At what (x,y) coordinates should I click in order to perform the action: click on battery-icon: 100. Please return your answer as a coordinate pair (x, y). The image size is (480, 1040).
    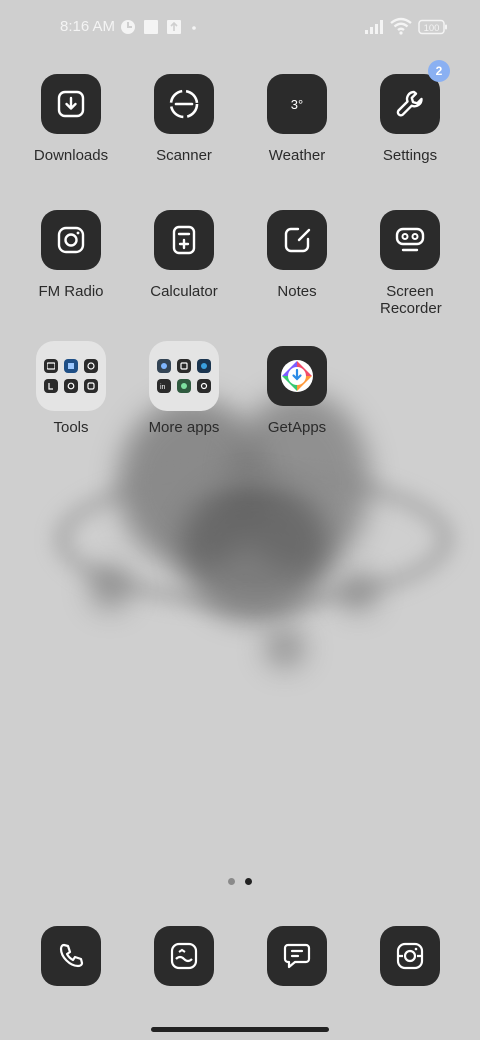
    Looking at the image, I should click on (433, 27).